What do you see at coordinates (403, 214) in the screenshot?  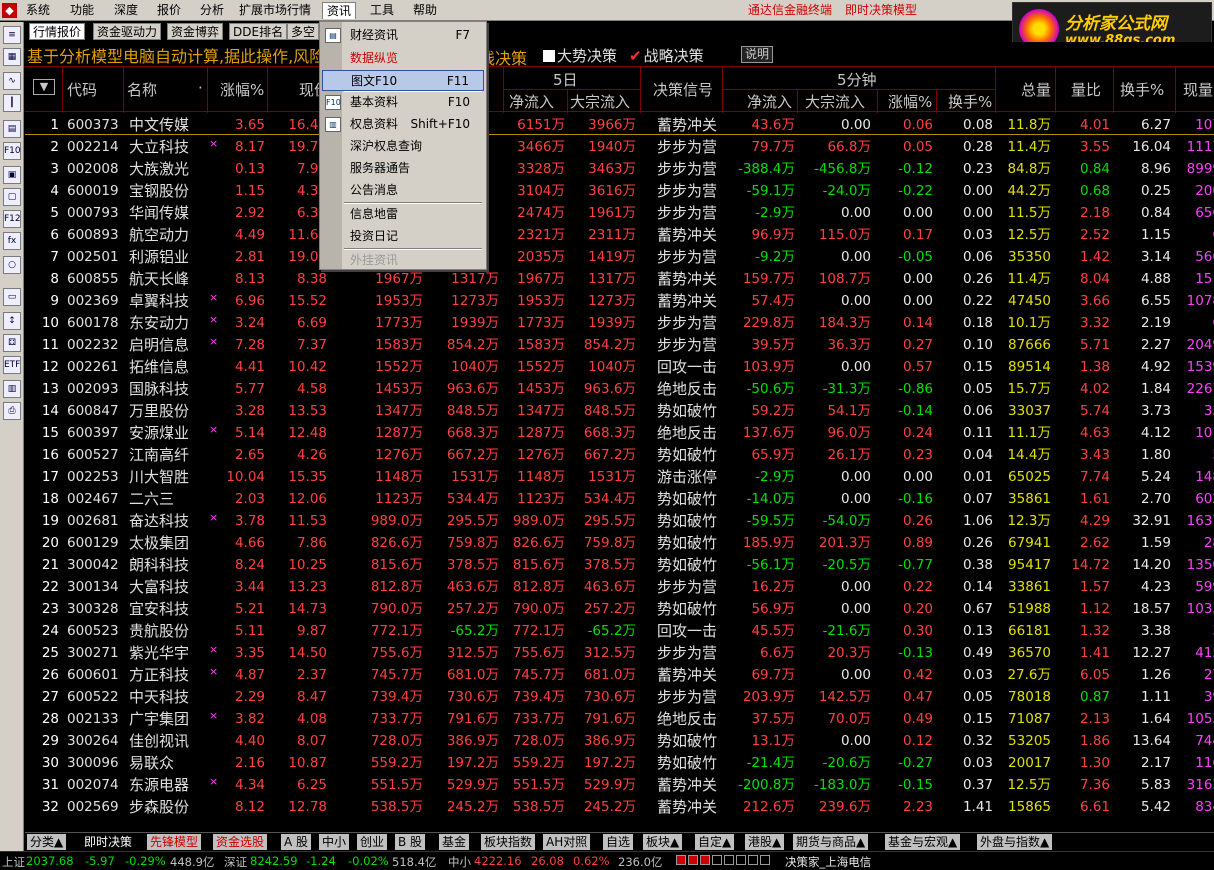 I see `info-menu-item: 信息地雷` at bounding box center [403, 214].